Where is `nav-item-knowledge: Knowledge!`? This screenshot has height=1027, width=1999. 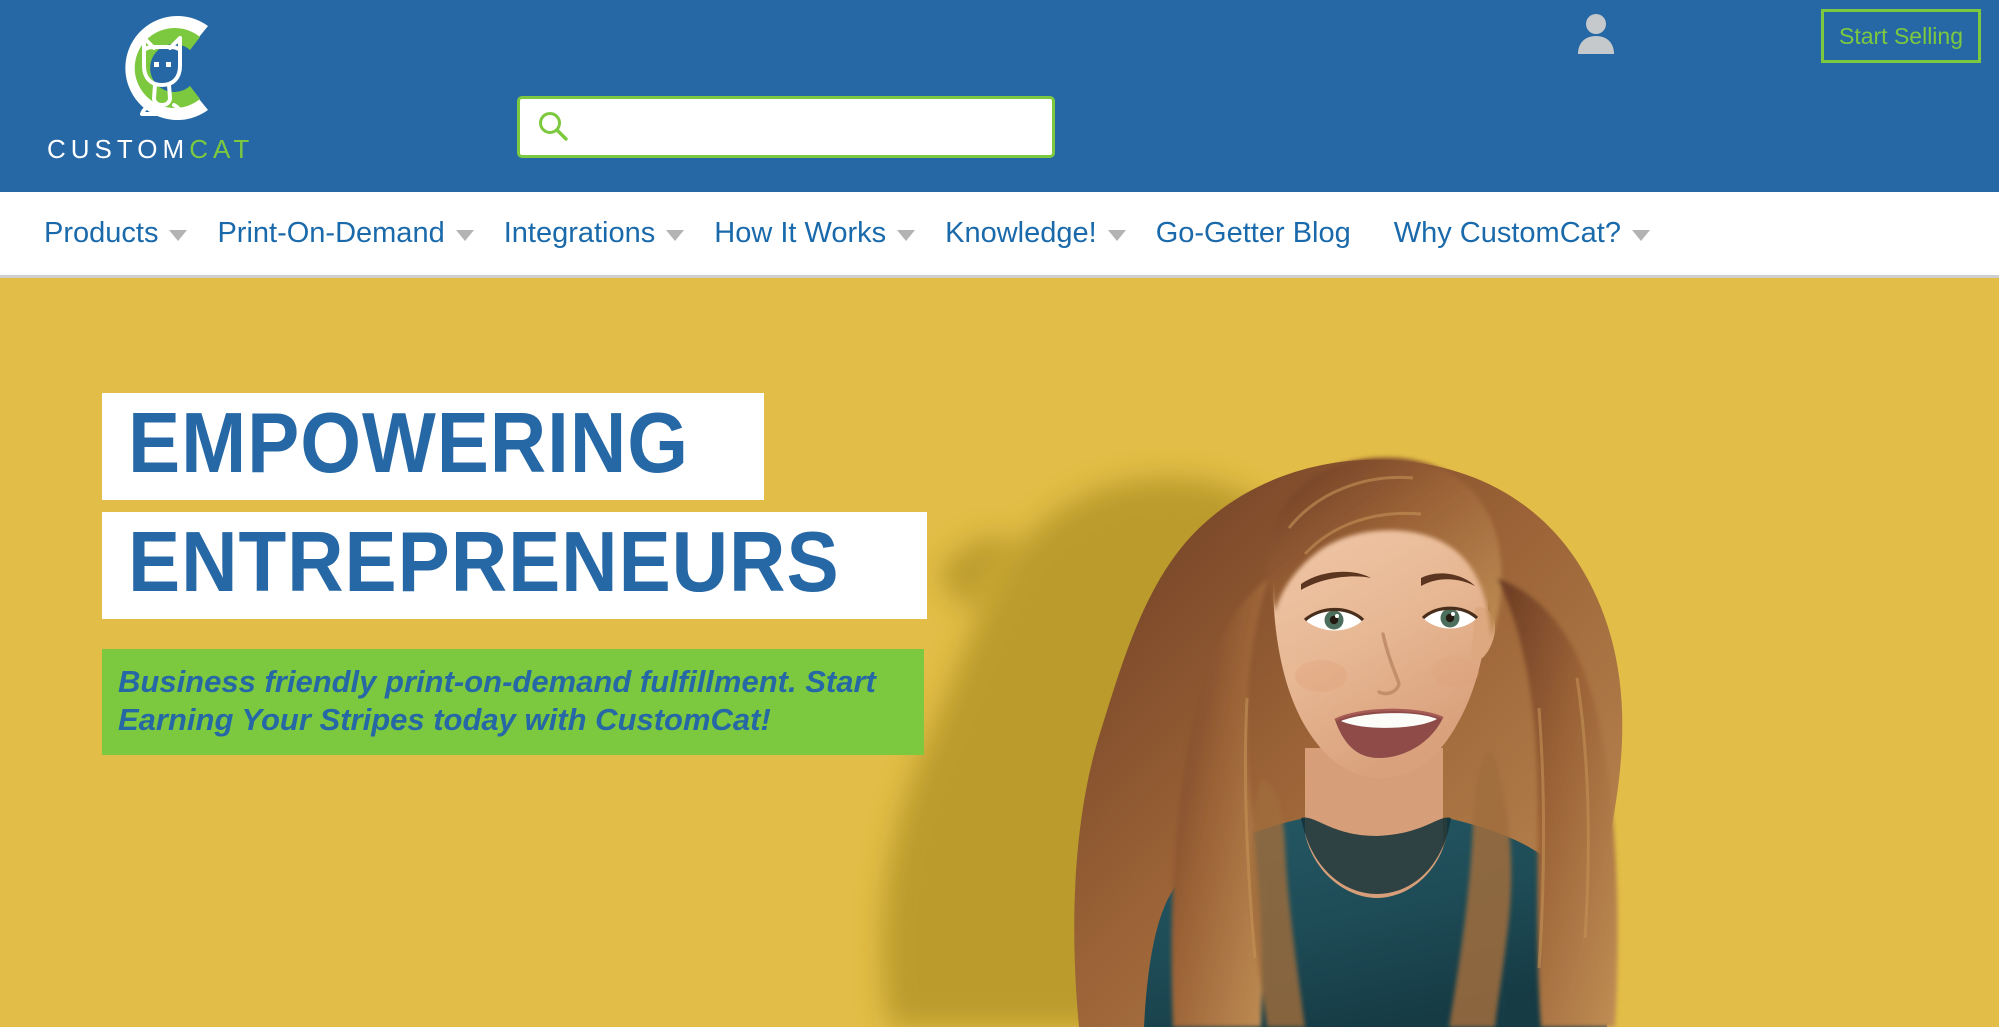 nav-item-knowledge: Knowledge! is located at coordinates (1035, 233).